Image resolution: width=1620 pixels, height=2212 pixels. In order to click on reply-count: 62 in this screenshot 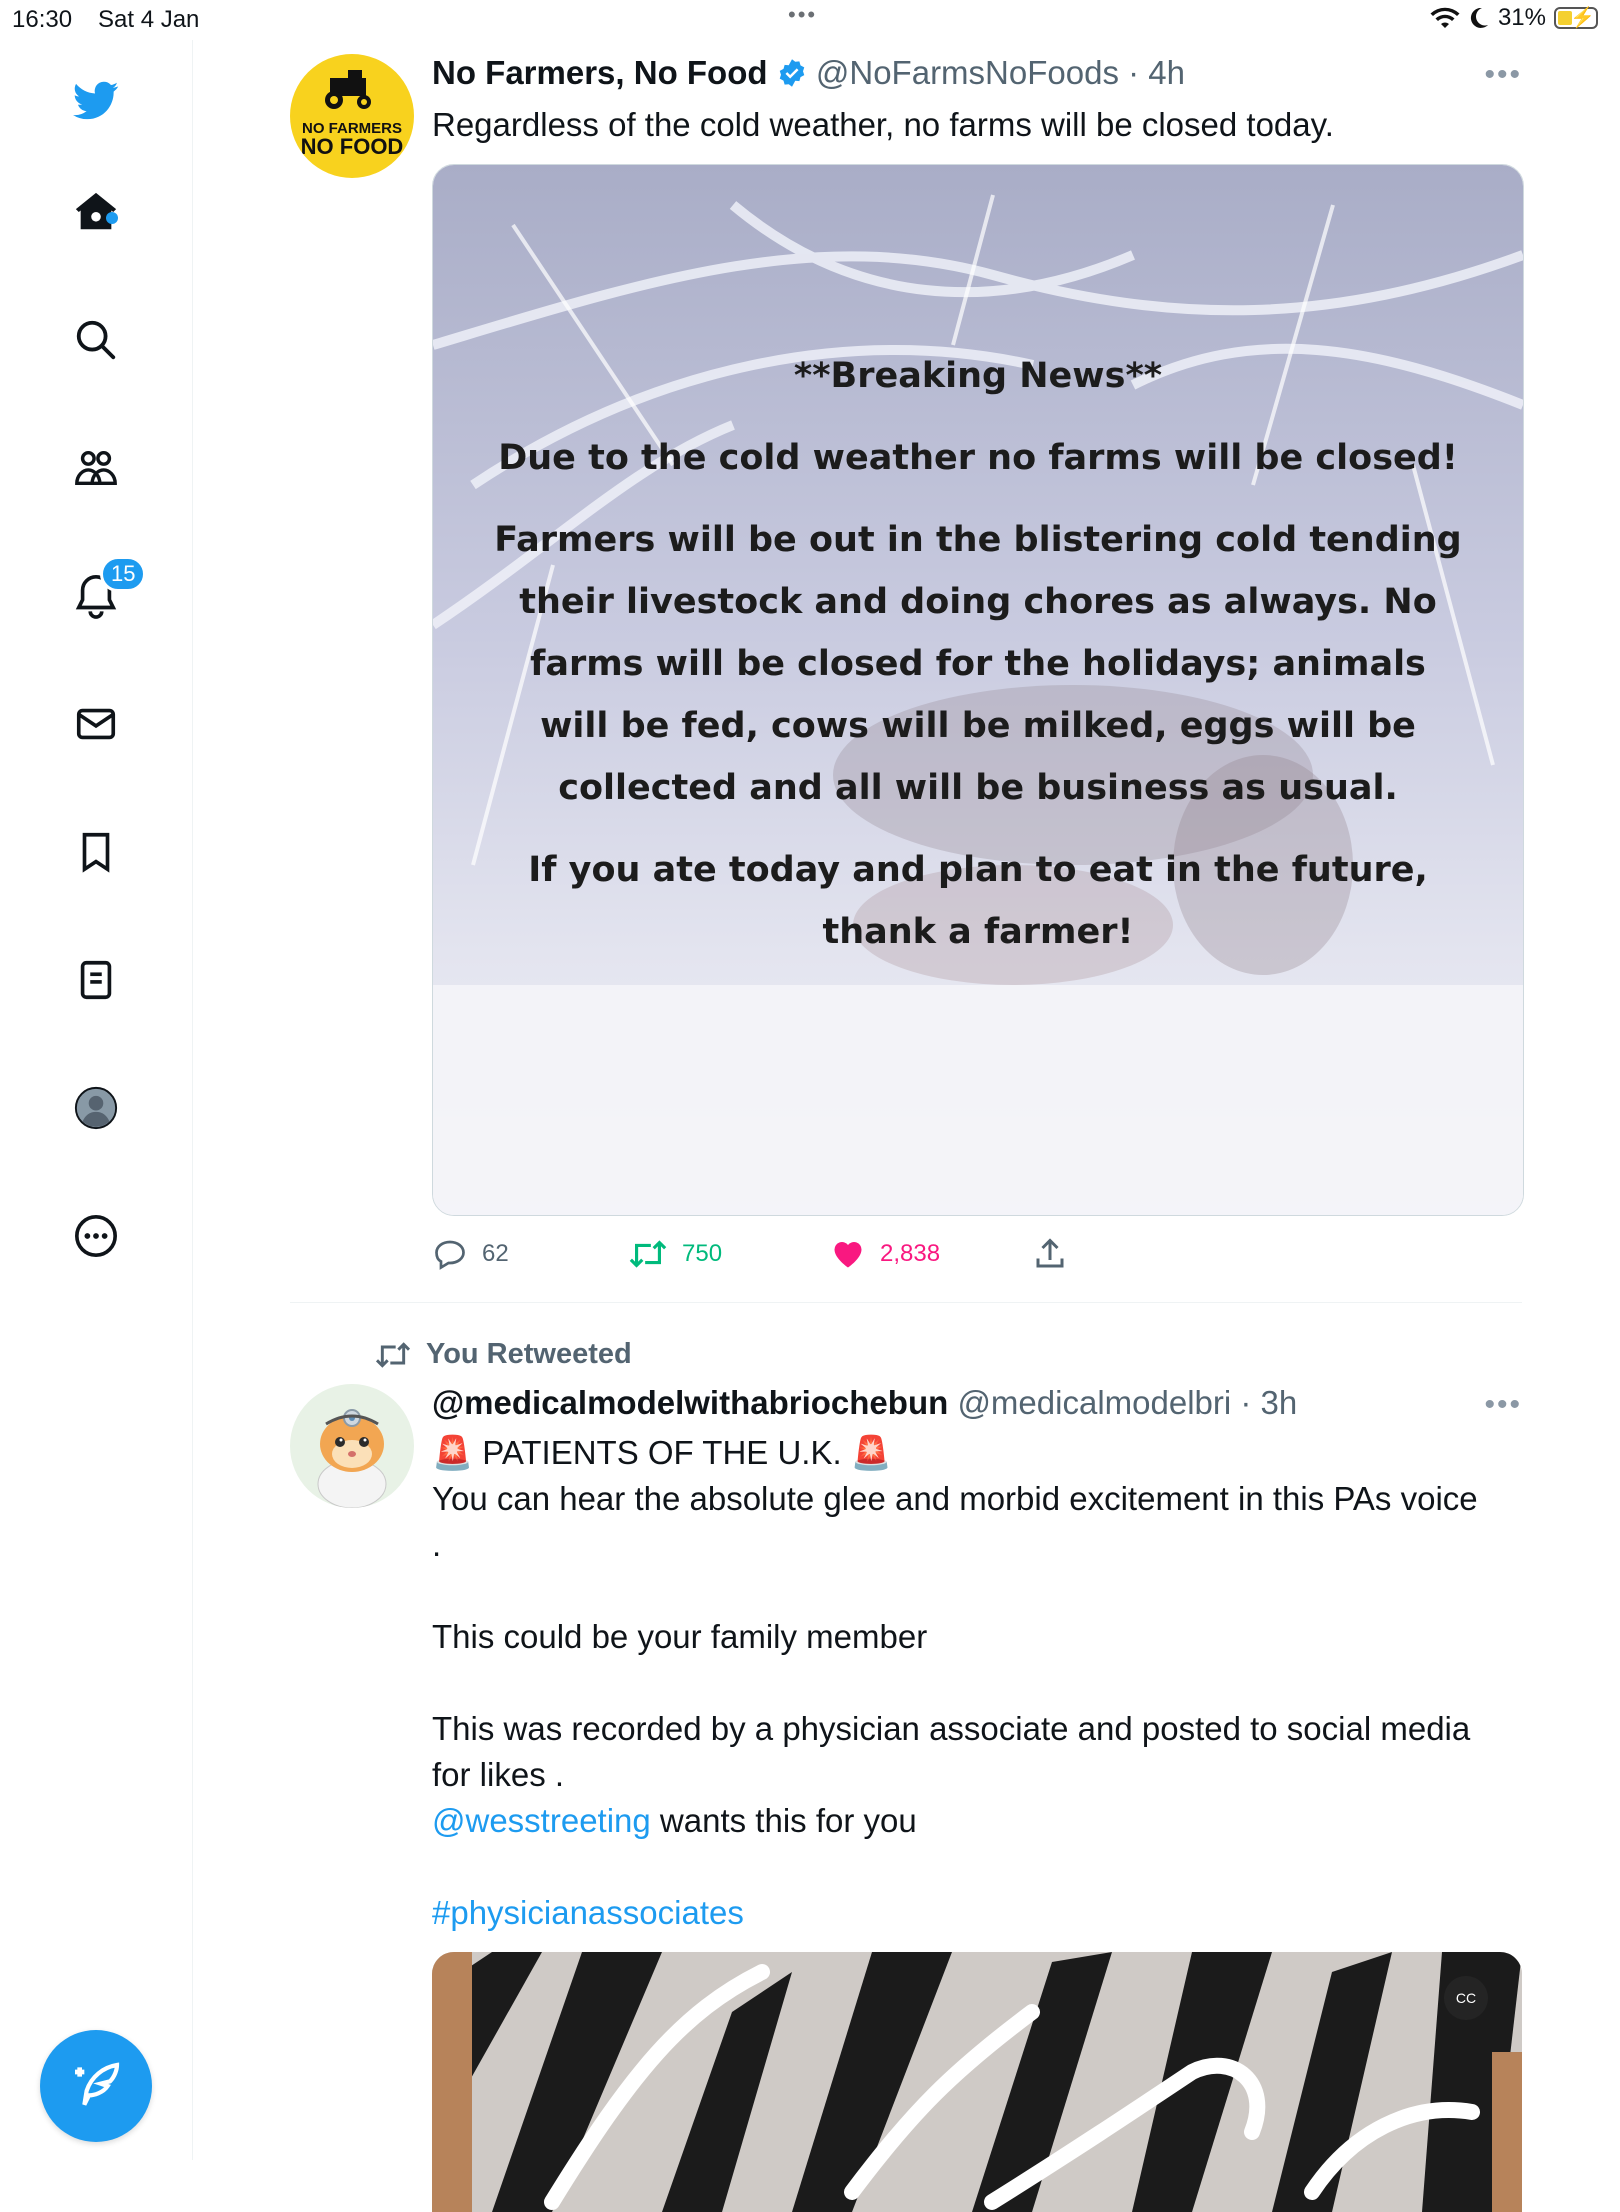, I will do `click(495, 1253)`.